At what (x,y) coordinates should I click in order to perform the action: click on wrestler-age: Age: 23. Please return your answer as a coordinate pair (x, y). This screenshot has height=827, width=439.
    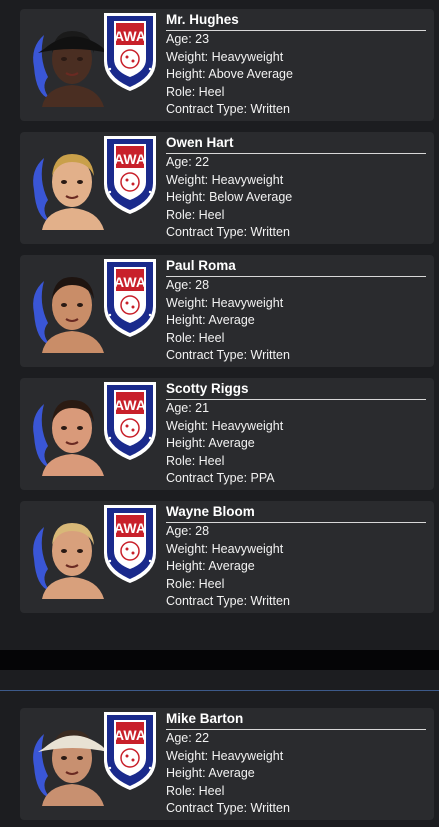
    Looking at the image, I should click on (188, 39).